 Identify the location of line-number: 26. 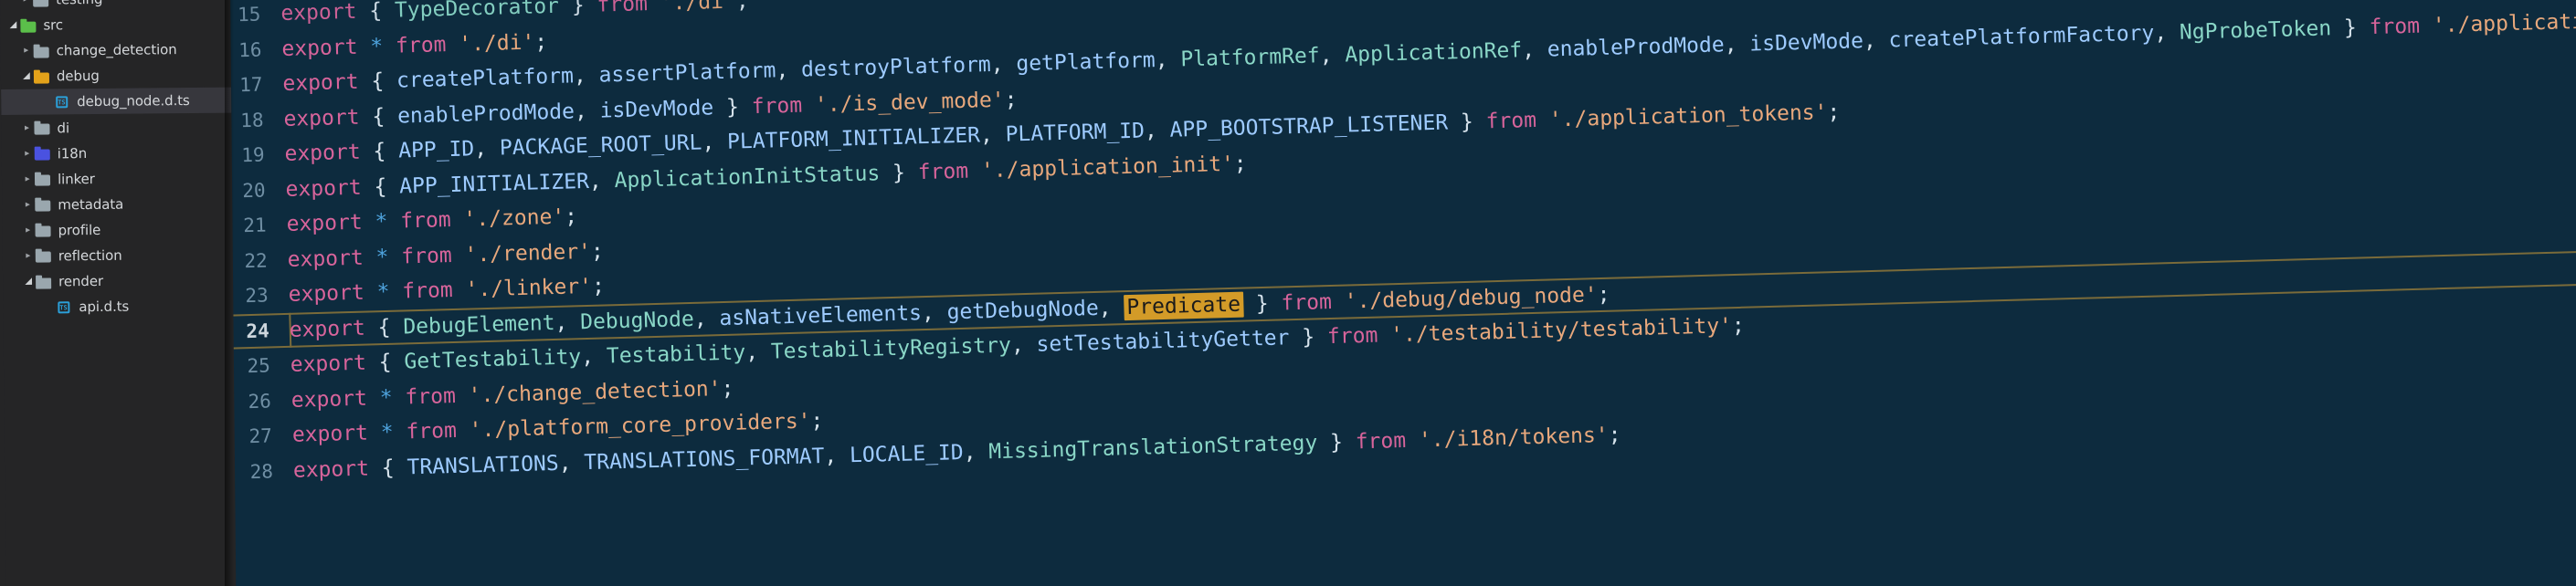
(260, 401).